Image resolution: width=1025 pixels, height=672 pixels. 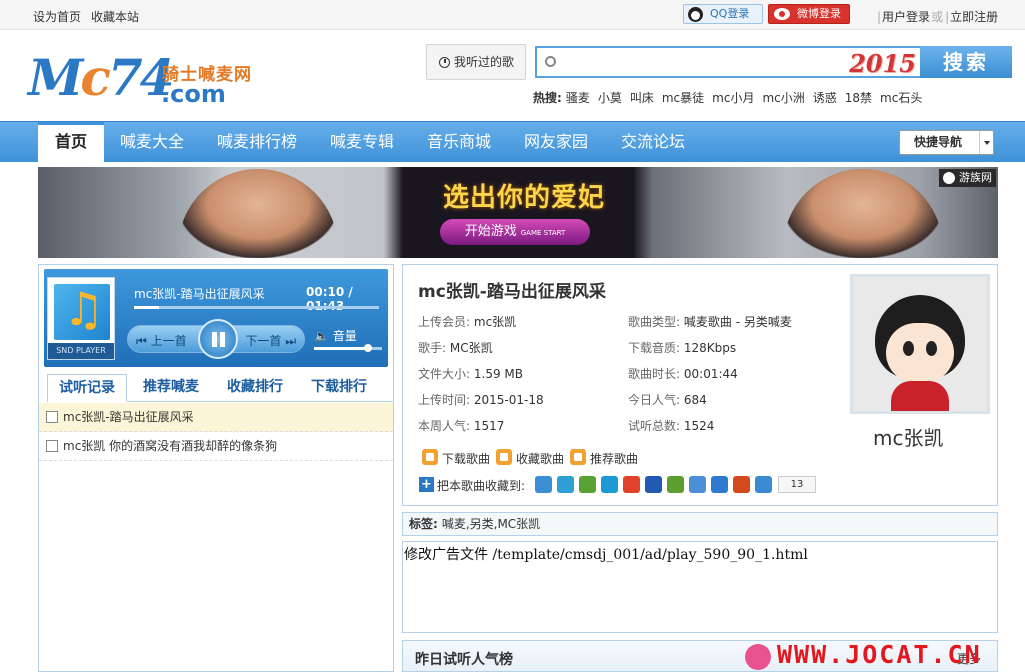 I want to click on plus-icon: +, so click(x=426, y=484).